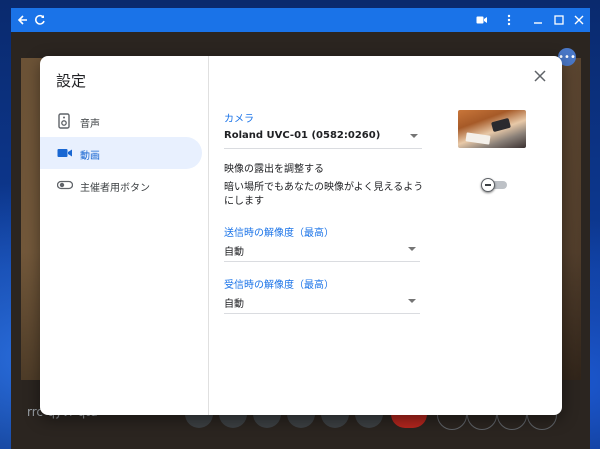 The height and width of the screenshot is (449, 600). What do you see at coordinates (482, 20) in the screenshot?
I see `camera-icon` at bounding box center [482, 20].